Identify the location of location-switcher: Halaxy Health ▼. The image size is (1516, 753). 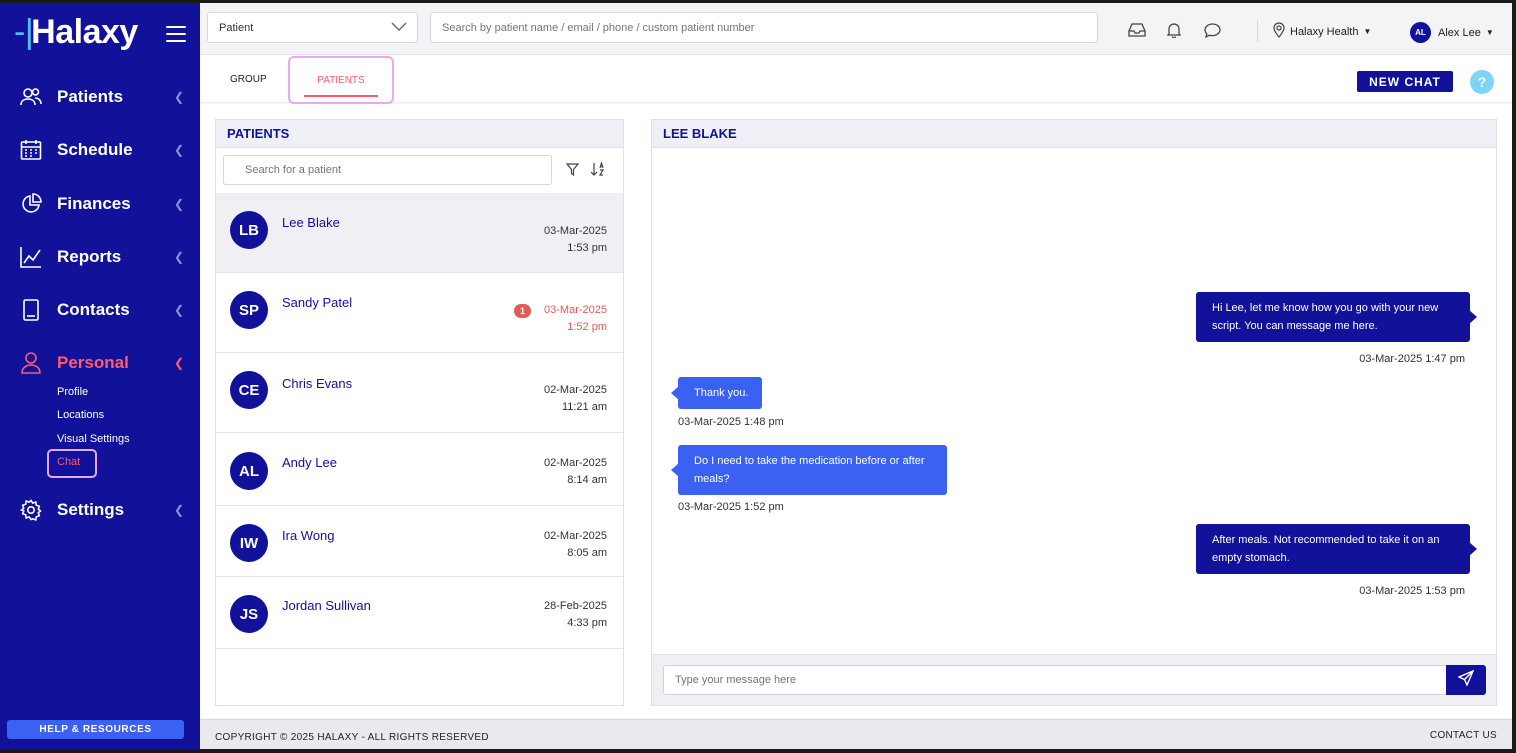
(1322, 31).